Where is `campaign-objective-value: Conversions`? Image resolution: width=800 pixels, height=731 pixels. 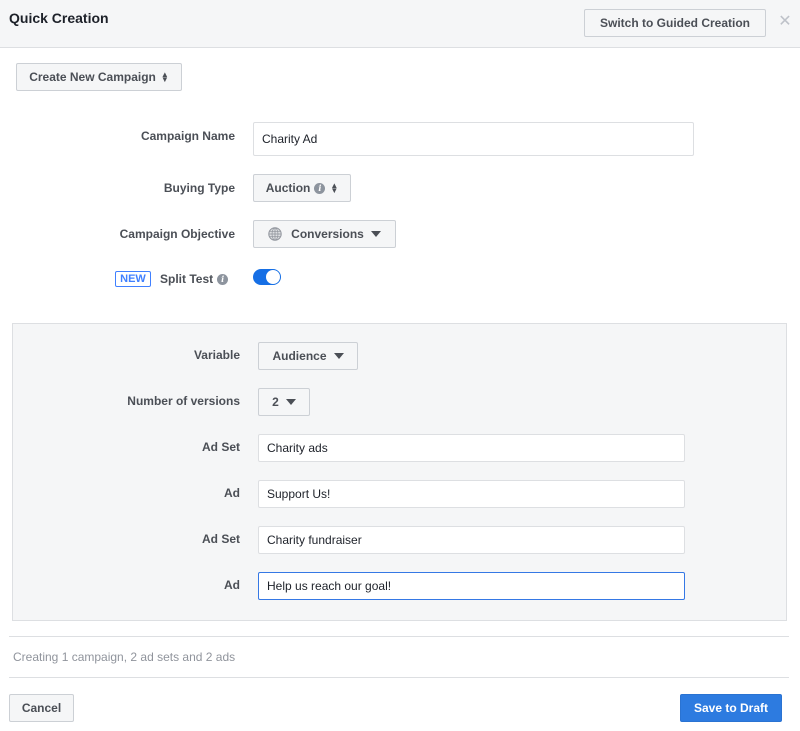
campaign-objective-value: Conversions is located at coordinates (327, 234).